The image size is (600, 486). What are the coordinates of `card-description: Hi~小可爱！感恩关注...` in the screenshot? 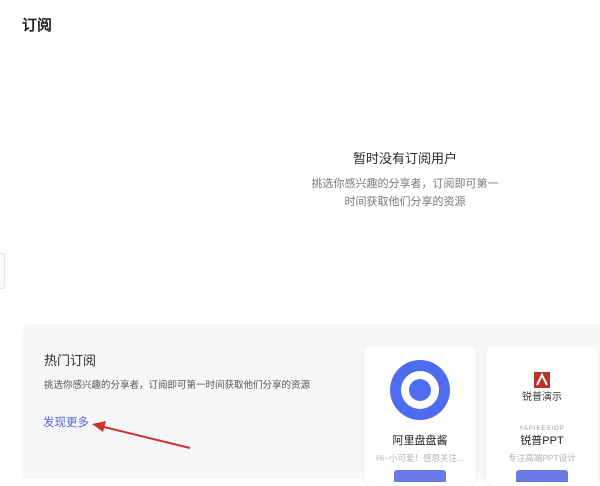 It's located at (420, 458).